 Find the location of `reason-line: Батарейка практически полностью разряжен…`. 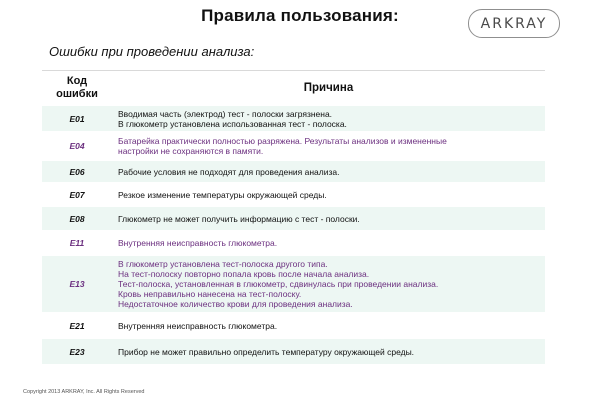

reason-line: Батарейка практически полностью разряжен… is located at coordinates (282, 141).